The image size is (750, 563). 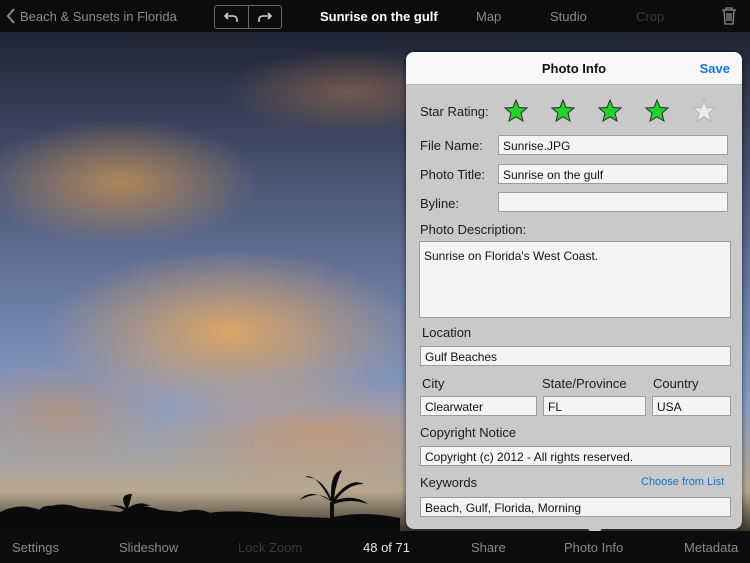 I want to click on copyright-label: Copyright Notice, so click(x=468, y=432).